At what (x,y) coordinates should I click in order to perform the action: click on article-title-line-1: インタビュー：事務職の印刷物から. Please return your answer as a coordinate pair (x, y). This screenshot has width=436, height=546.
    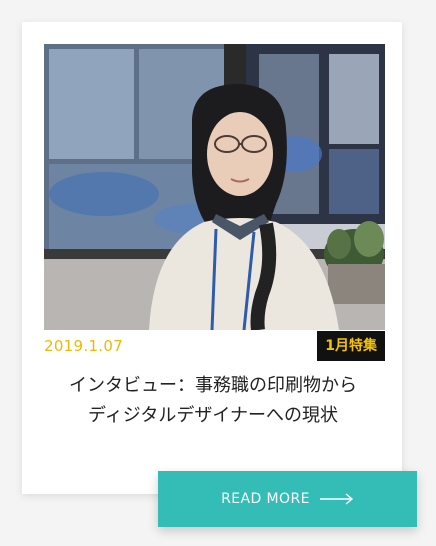
    Looking at the image, I should click on (213, 385).